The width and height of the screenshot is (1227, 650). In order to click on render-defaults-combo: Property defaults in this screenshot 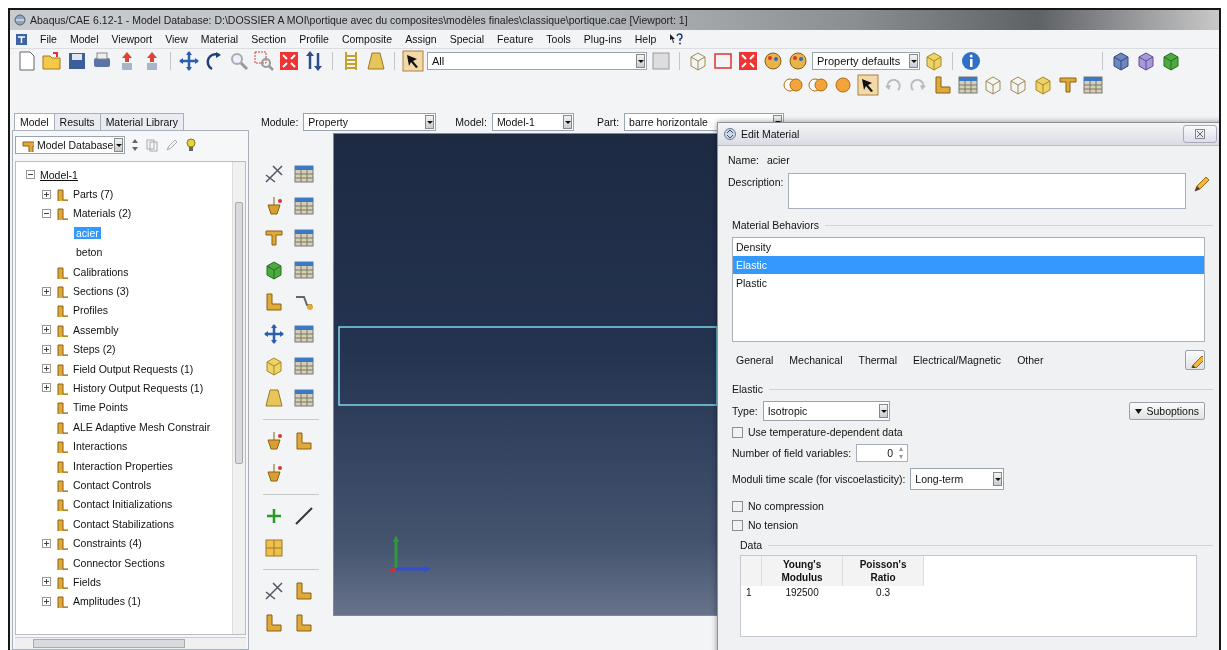, I will do `click(866, 61)`.